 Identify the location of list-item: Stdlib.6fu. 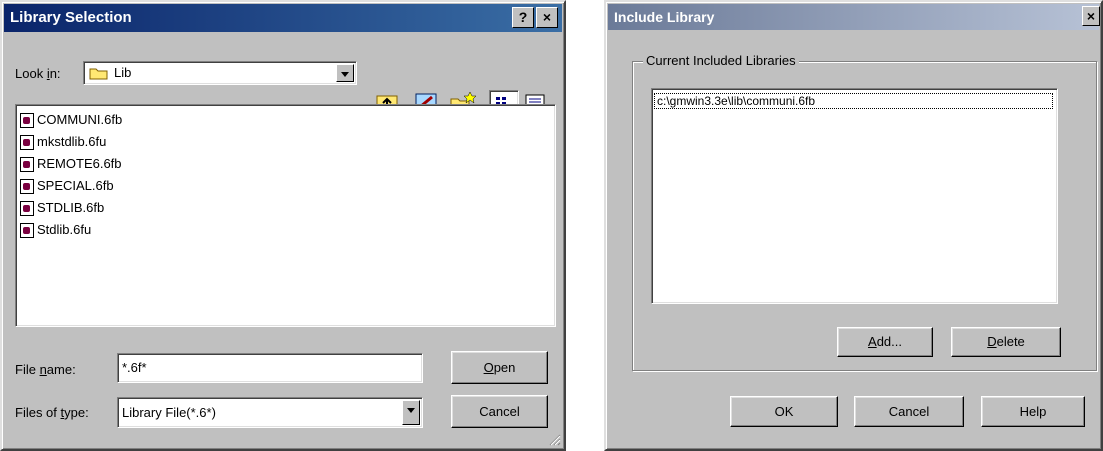
(55, 230).